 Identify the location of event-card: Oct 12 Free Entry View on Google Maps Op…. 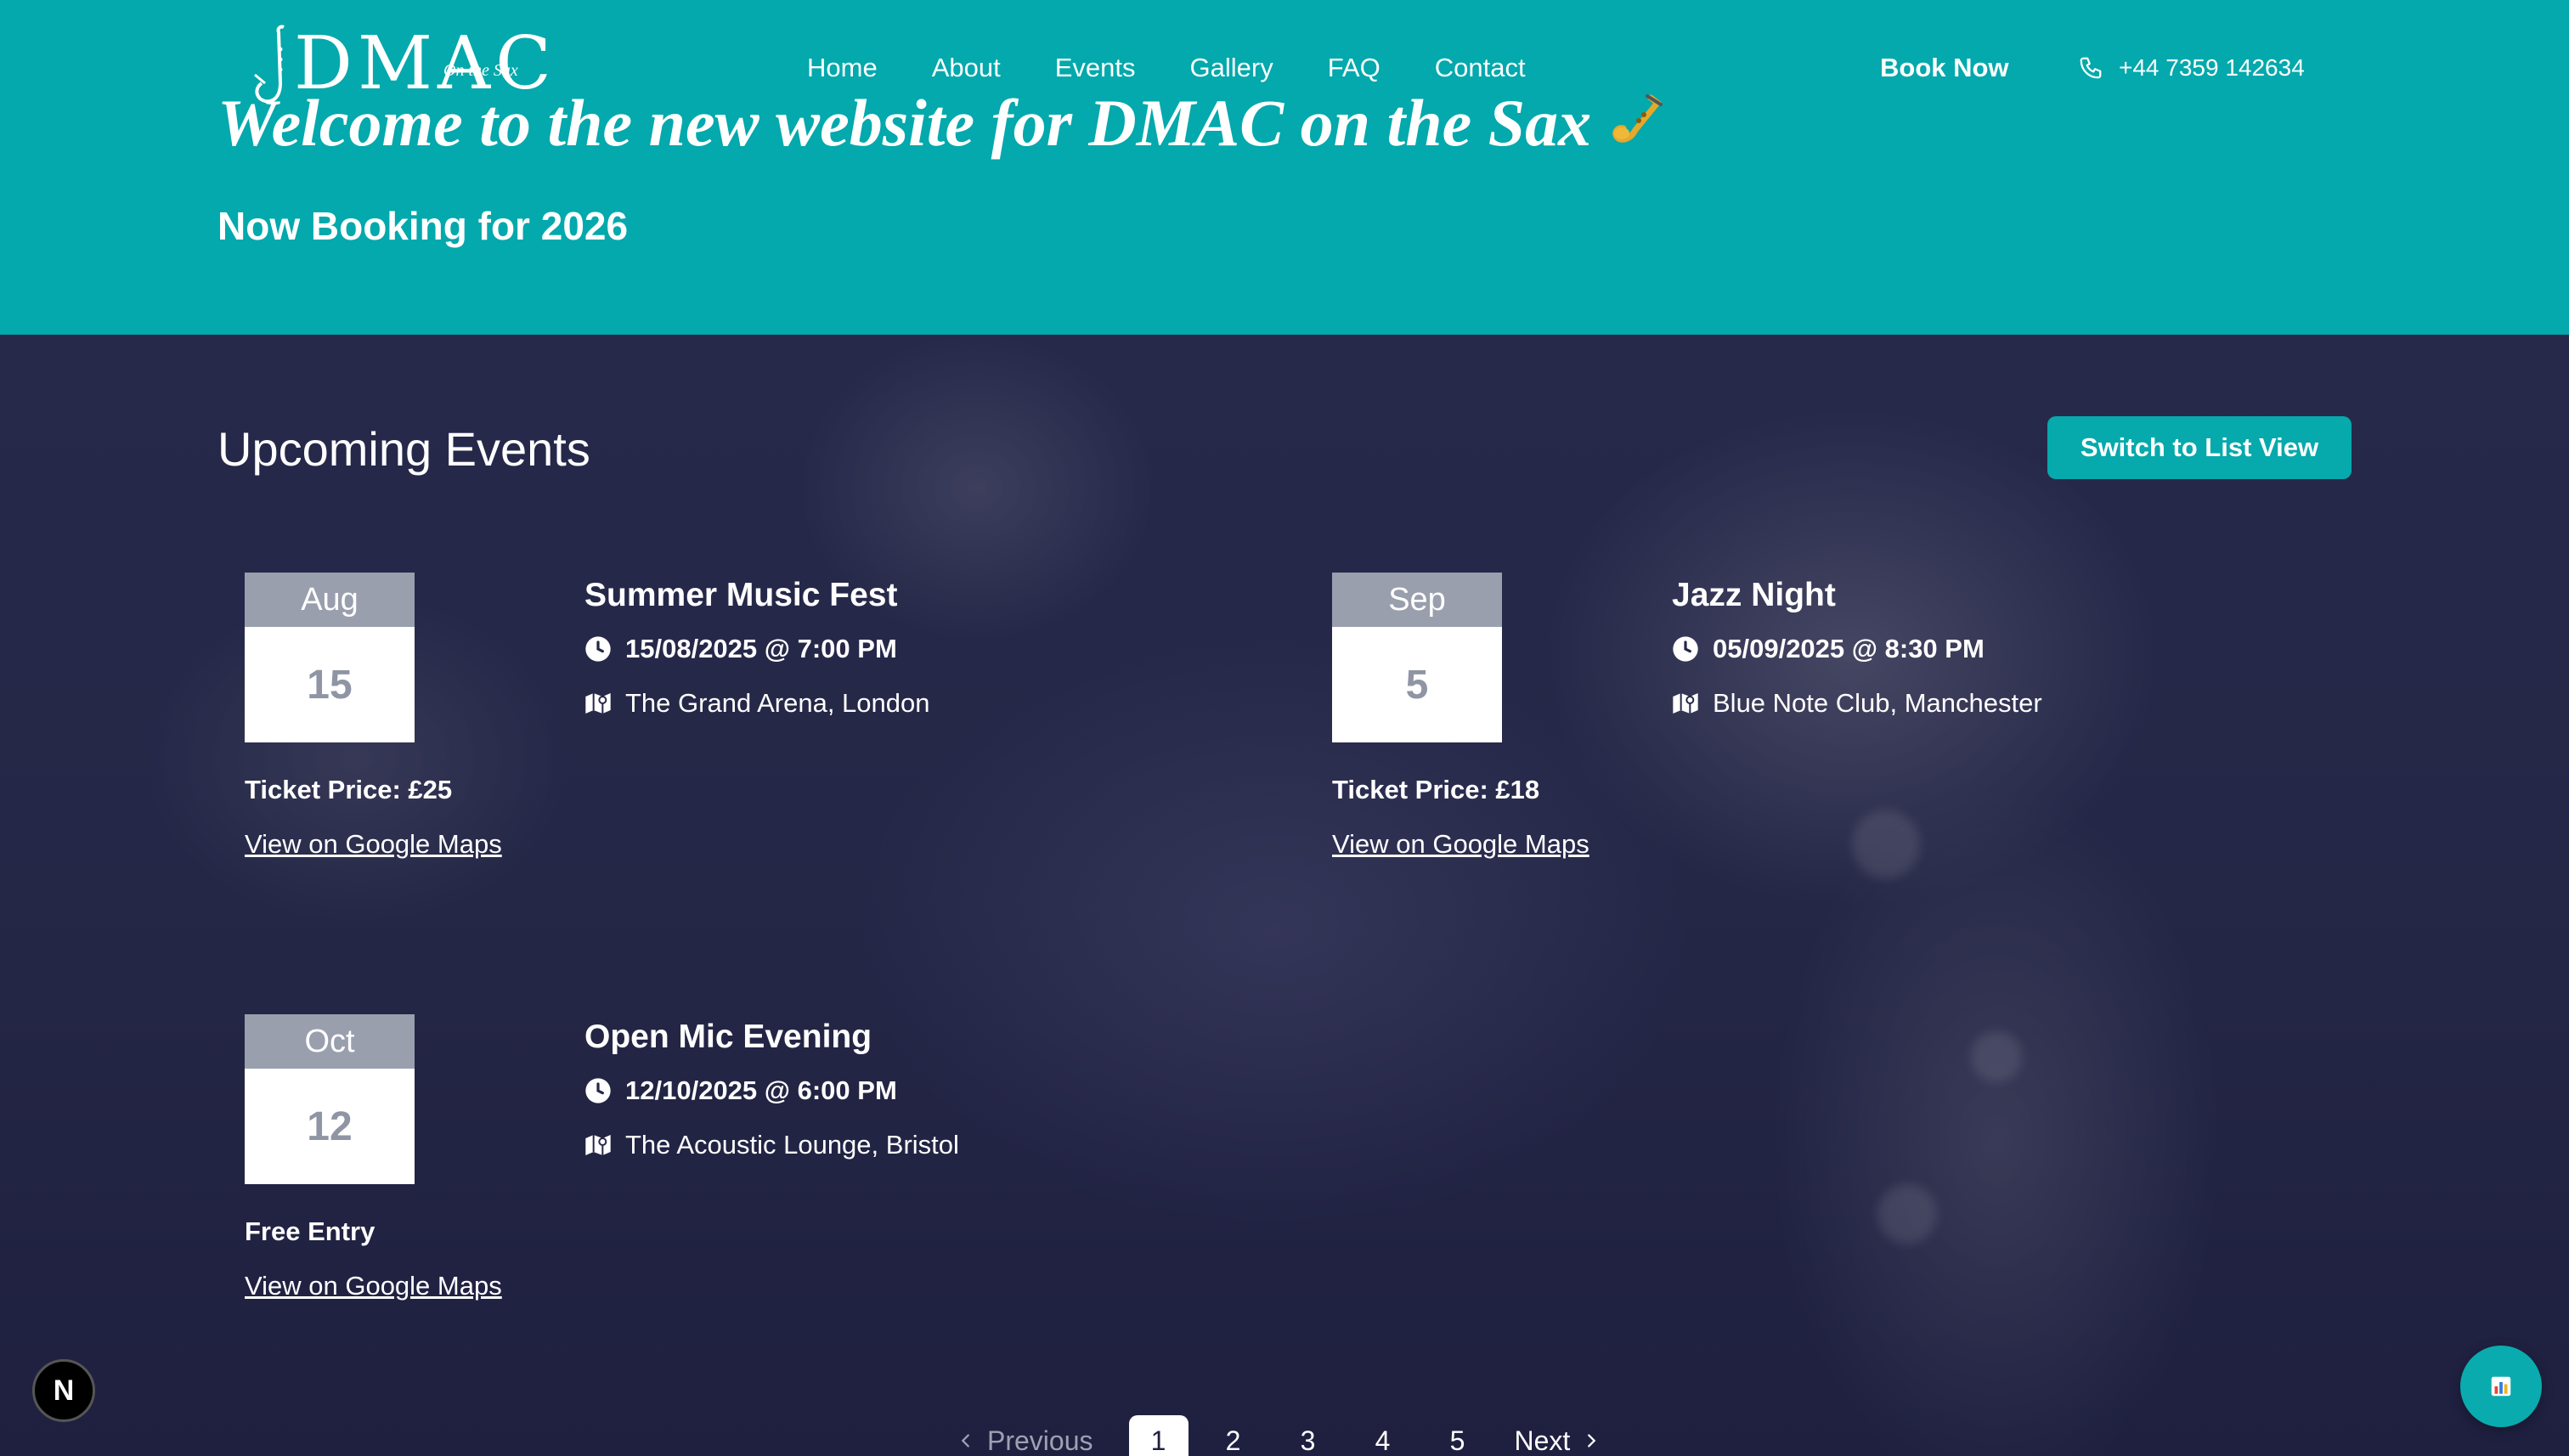
(727, 1184).